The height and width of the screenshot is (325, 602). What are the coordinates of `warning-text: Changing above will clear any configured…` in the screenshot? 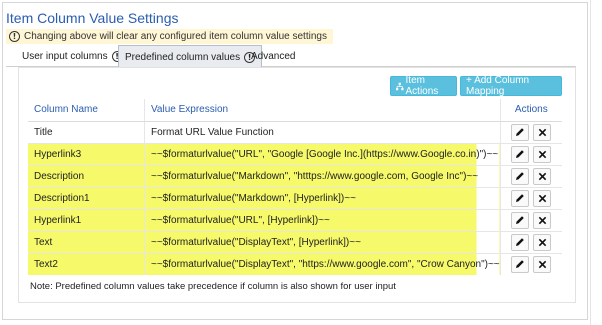 It's located at (175, 36).